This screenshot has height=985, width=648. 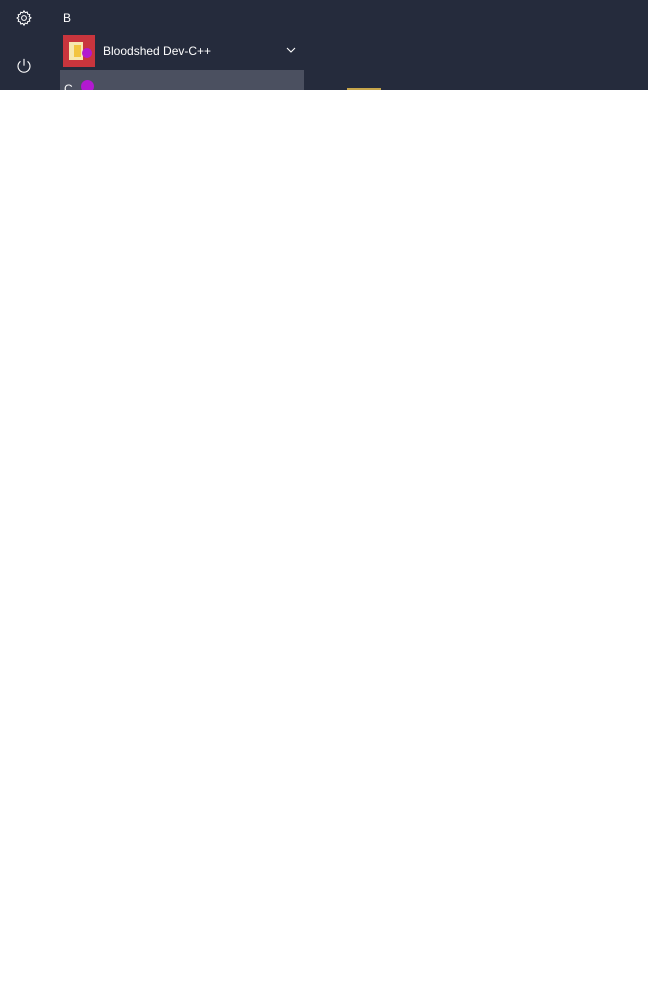 What do you see at coordinates (68, 86) in the screenshot?
I see `section-letter-c: C` at bounding box center [68, 86].